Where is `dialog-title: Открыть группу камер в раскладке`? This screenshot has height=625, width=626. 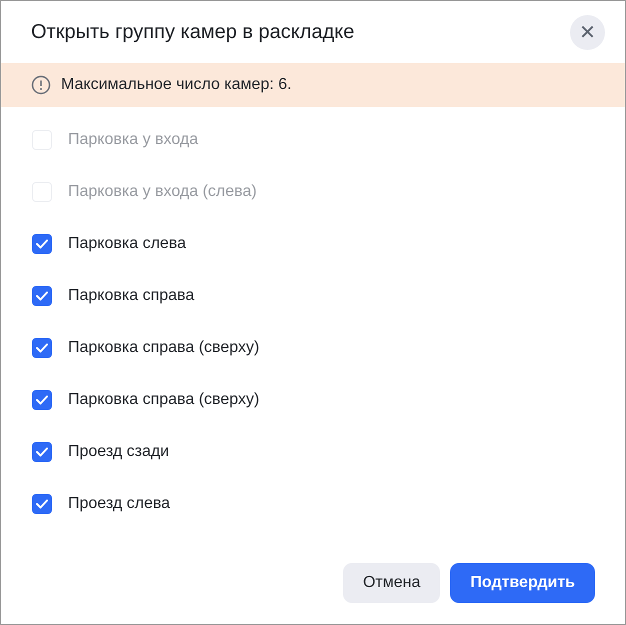 dialog-title: Открыть группу камер в раскладке is located at coordinates (192, 32).